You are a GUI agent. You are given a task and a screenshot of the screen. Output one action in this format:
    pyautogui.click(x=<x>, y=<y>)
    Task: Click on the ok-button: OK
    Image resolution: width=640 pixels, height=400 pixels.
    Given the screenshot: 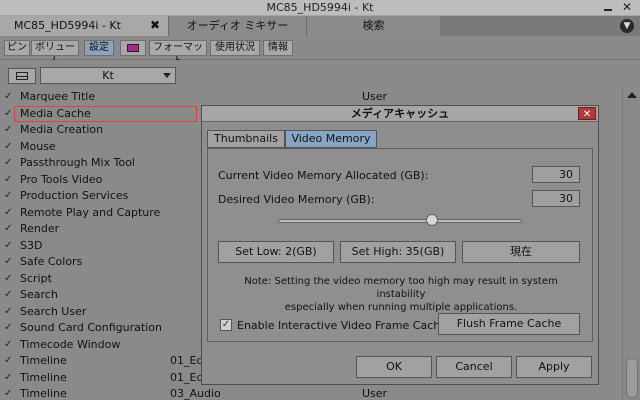 What is the action you would take?
    pyautogui.click(x=394, y=367)
    